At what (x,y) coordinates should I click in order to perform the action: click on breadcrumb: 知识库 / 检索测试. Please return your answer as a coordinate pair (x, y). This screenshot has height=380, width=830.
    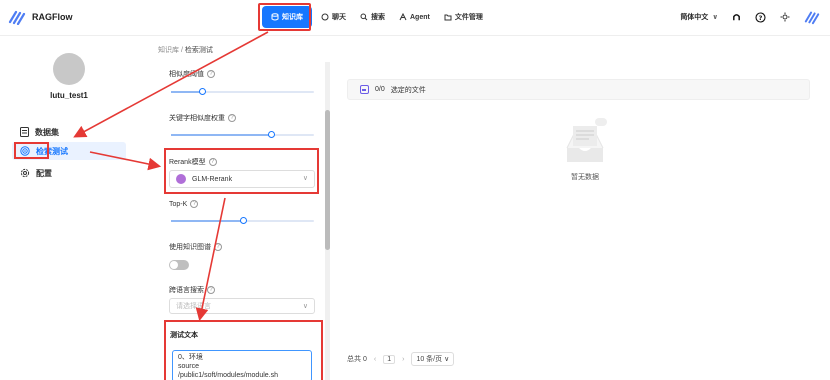
    Looking at the image, I should click on (185, 50).